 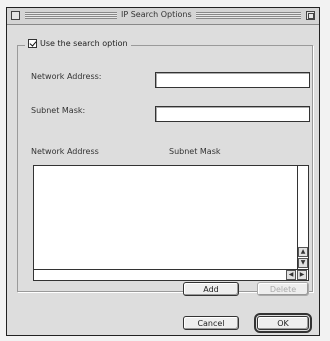 I want to click on scroll-right-icon: ▶, so click(x=302, y=275).